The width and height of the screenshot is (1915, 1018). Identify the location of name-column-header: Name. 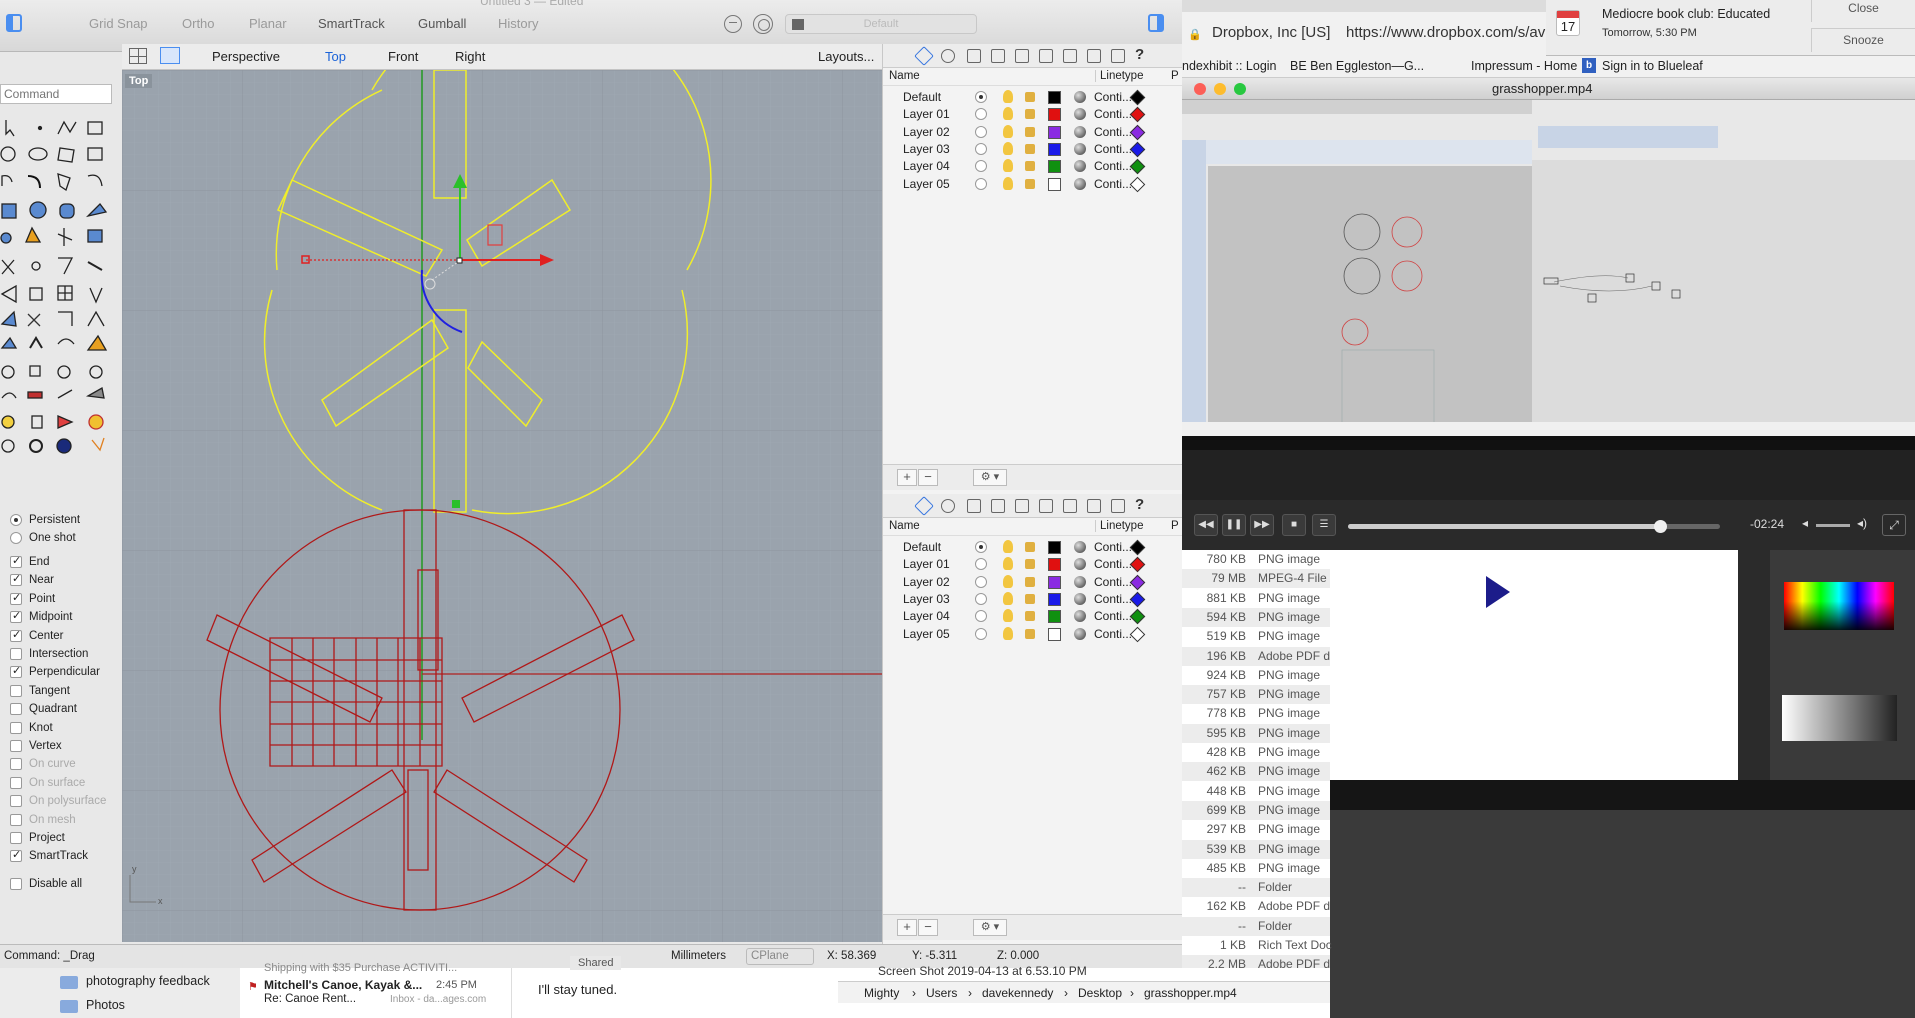
(904, 76).